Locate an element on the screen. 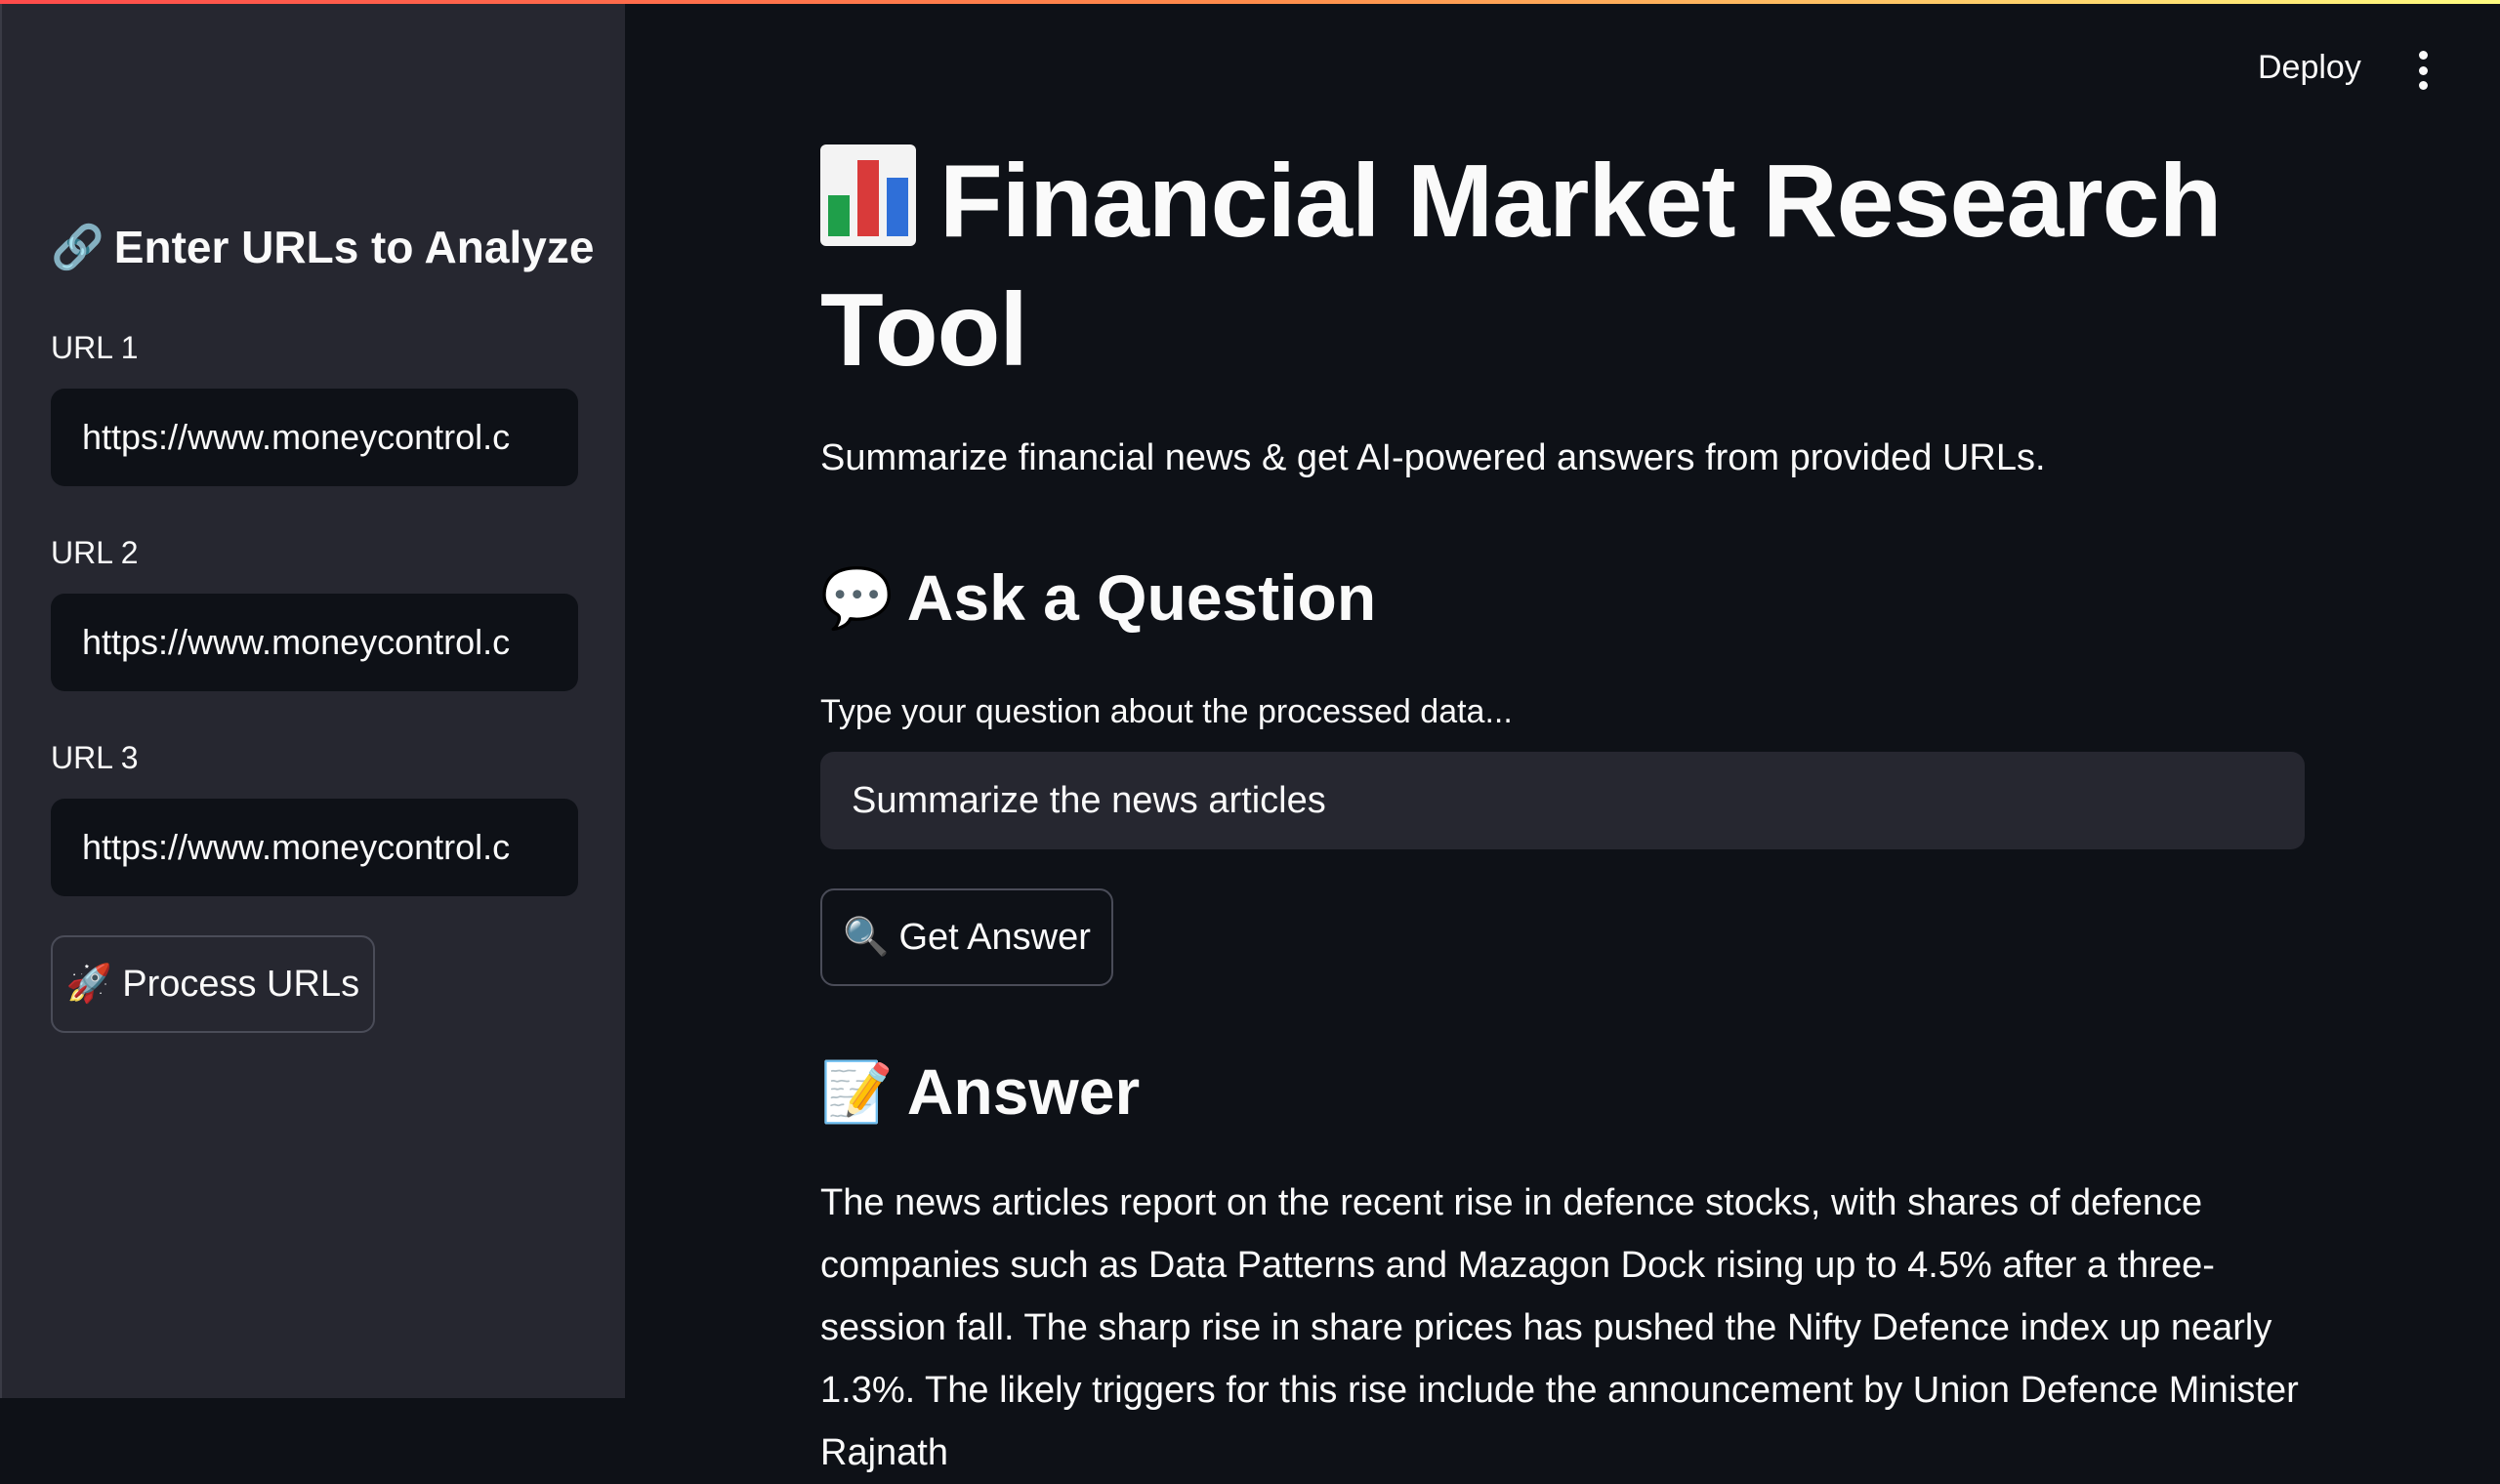 The width and height of the screenshot is (2500, 1484). sidebar-header-text: Enter URLs to Analyze is located at coordinates (354, 247).